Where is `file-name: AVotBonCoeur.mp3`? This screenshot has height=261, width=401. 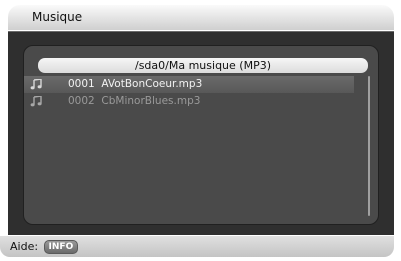 file-name: AVotBonCoeur.mp3 is located at coordinates (152, 84).